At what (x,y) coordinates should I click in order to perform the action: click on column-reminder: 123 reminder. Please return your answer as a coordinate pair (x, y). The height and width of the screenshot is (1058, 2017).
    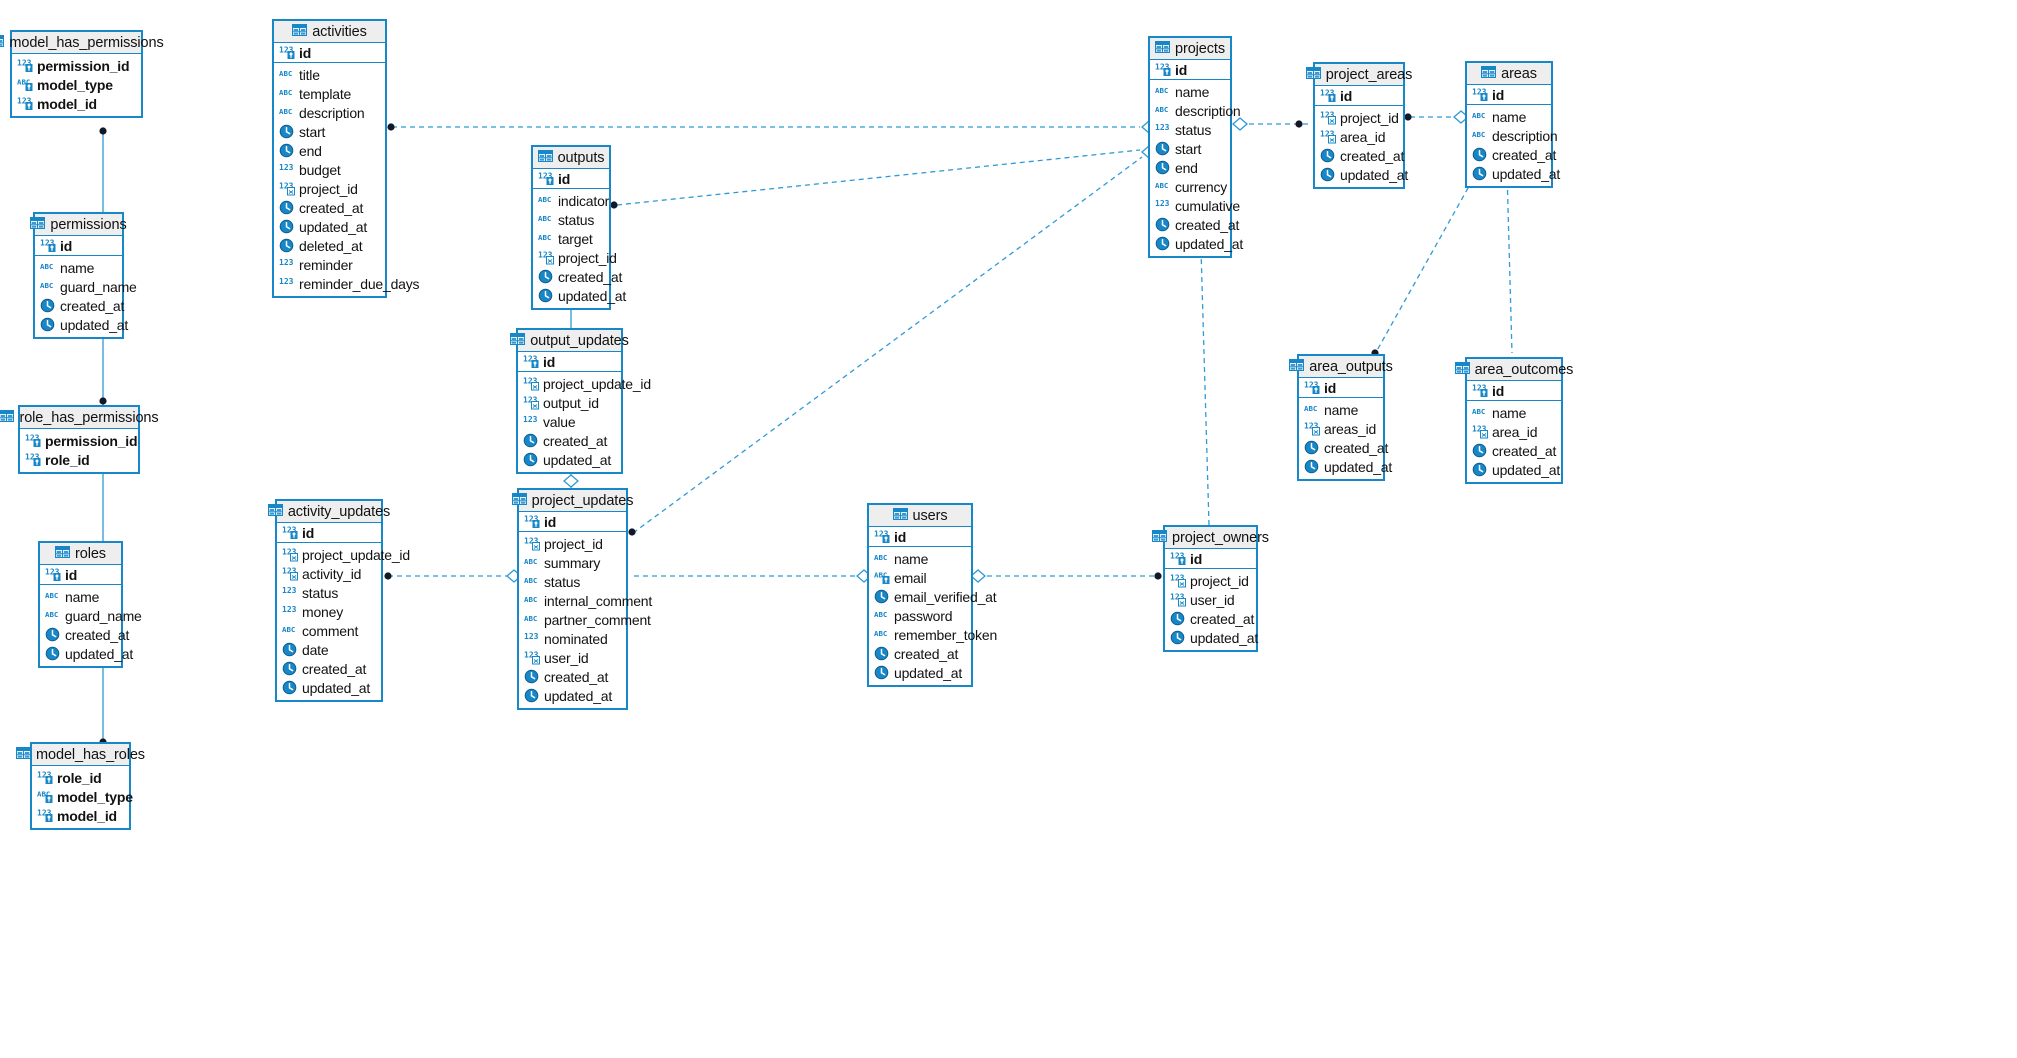
    Looking at the image, I should click on (329, 264).